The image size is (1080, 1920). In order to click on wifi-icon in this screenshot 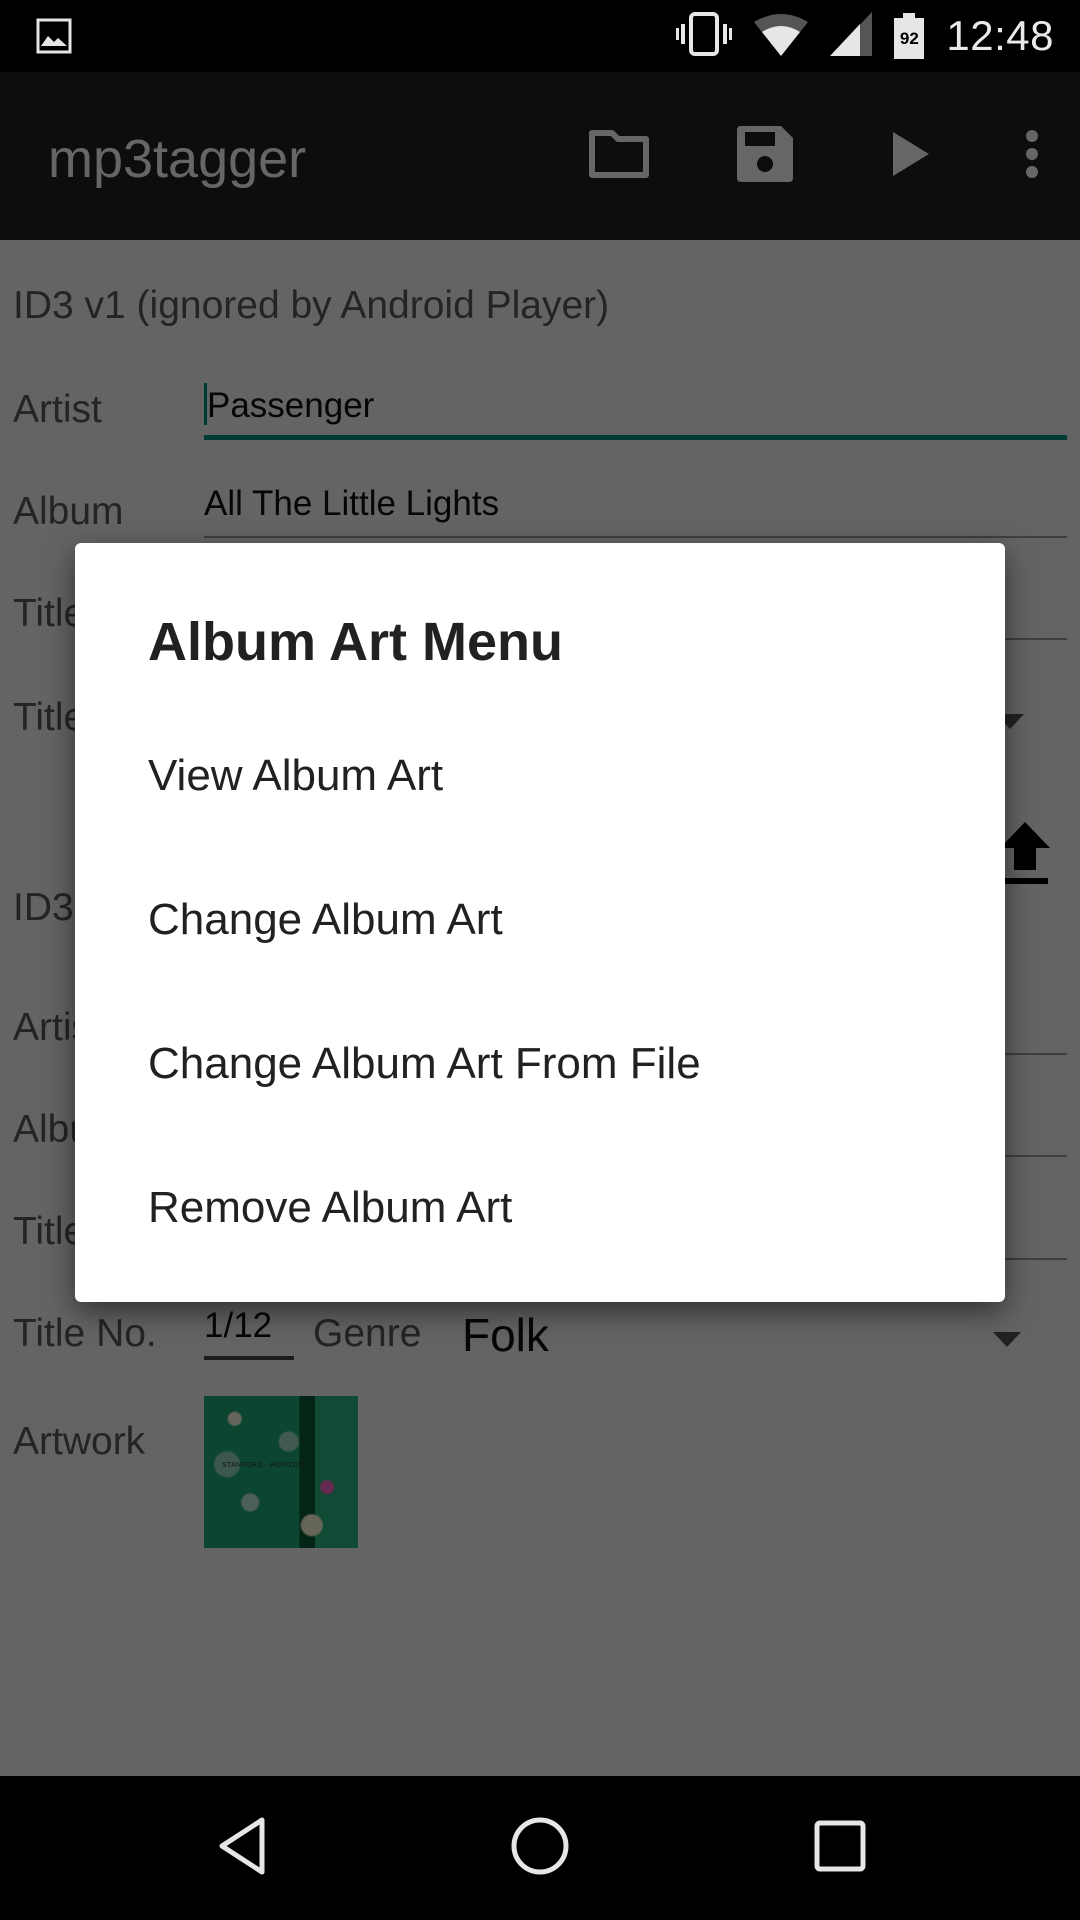, I will do `click(781, 36)`.